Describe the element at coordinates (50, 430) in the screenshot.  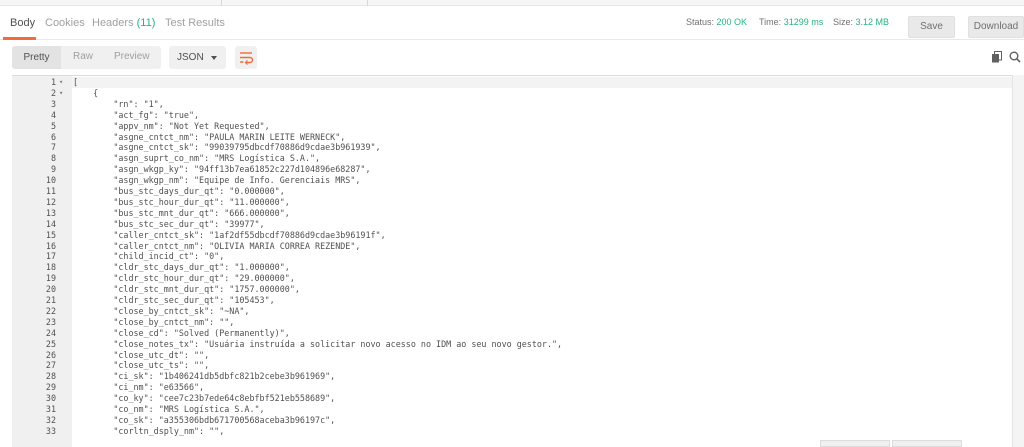
I see `line-number: 33` at that location.